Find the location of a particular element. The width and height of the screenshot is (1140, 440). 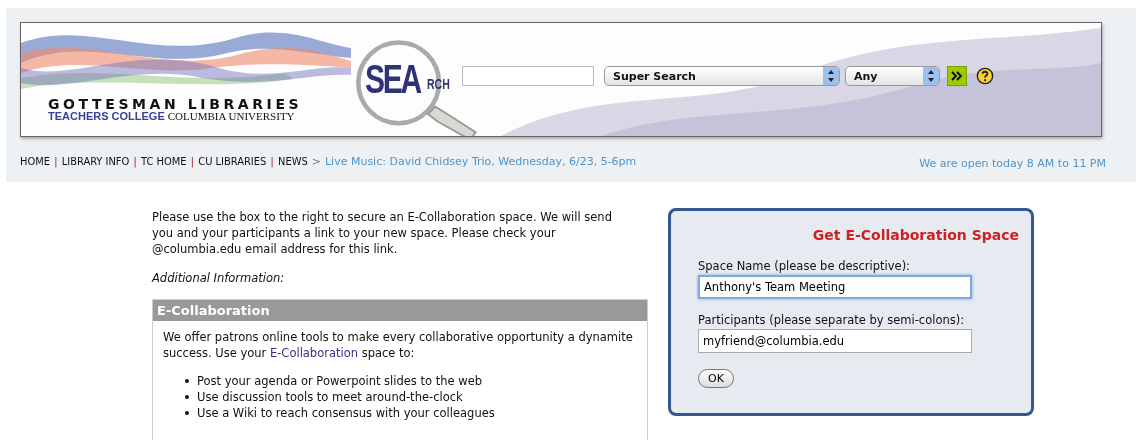

list-item-text: Post your agenda or Powerpoint slides to the web is located at coordinates (340, 381).